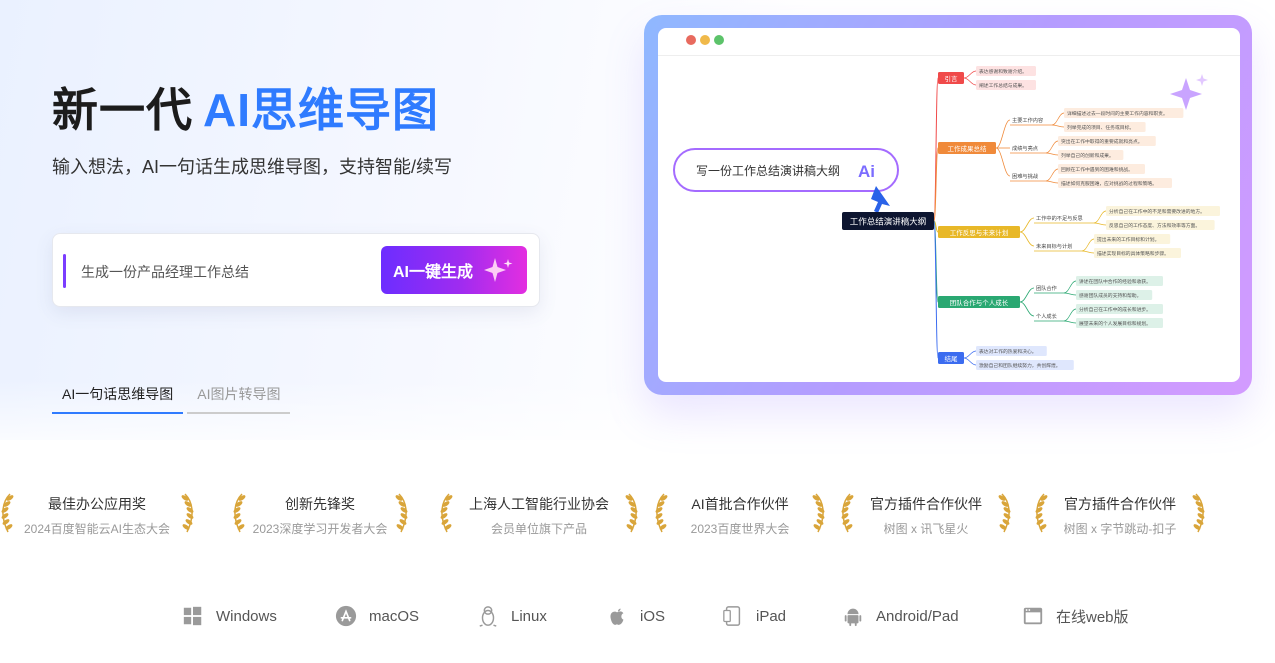 This screenshot has width=1275, height=663. What do you see at coordinates (529, 616) in the screenshot?
I see `platform-label: Linux` at bounding box center [529, 616].